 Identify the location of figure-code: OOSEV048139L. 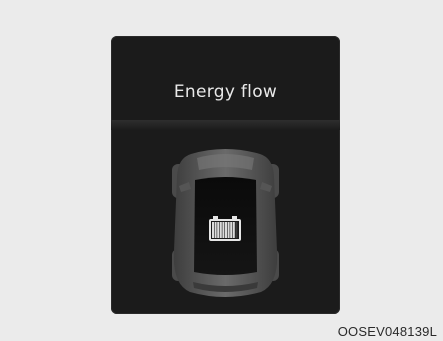
(387, 331).